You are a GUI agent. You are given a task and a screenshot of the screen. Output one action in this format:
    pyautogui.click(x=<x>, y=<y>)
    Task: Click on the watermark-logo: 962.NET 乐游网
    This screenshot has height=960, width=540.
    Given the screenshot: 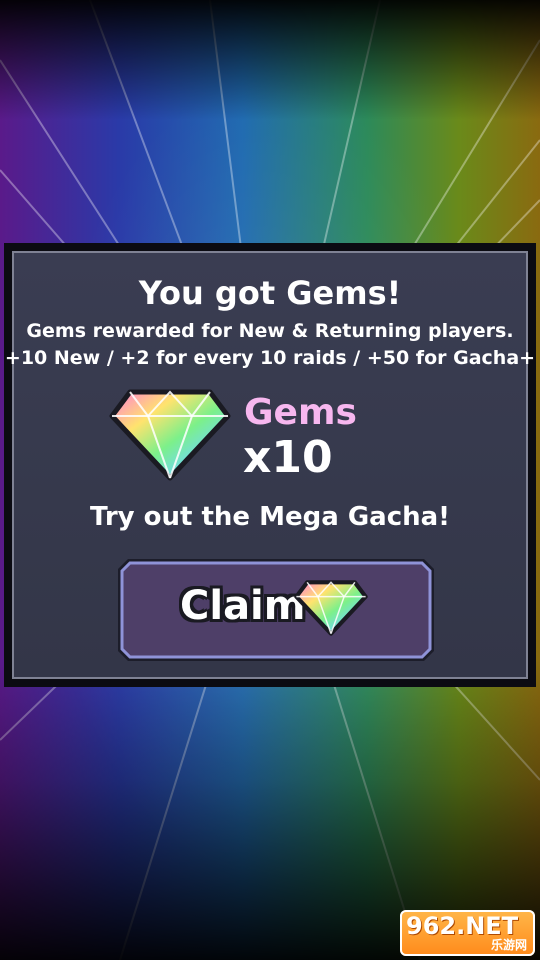 What is the action you would take?
    pyautogui.click(x=467, y=933)
    